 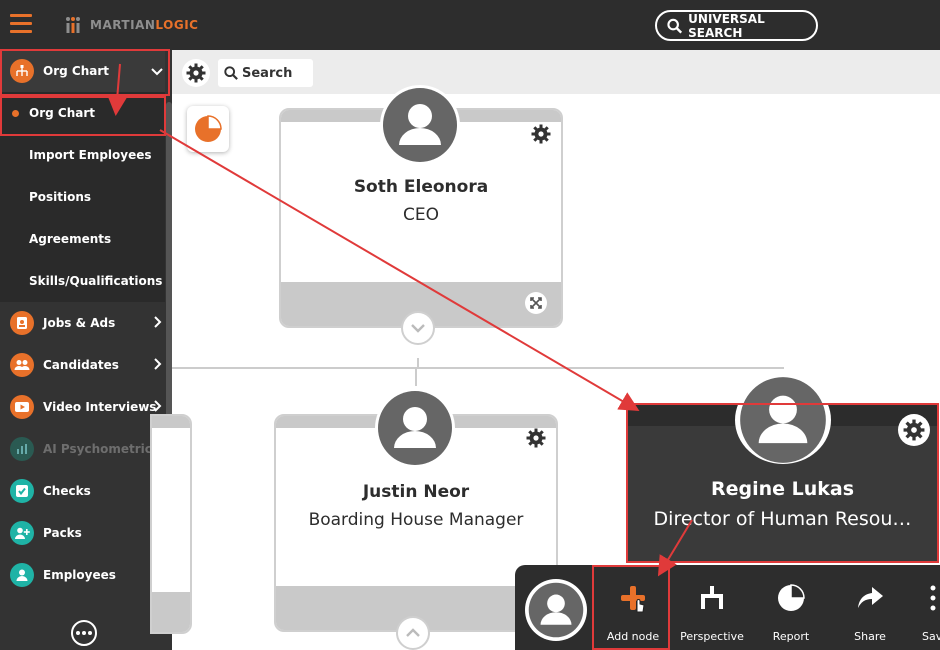 I want to click on sidebar-item-label: Checks, so click(x=67, y=491).